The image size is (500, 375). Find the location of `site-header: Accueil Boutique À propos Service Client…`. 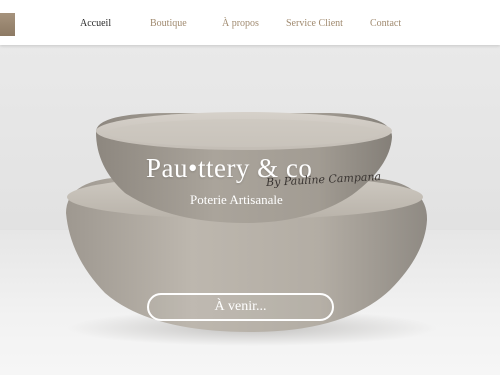

site-header: Accueil Boutique À propos Service Client… is located at coordinates (250, 22).